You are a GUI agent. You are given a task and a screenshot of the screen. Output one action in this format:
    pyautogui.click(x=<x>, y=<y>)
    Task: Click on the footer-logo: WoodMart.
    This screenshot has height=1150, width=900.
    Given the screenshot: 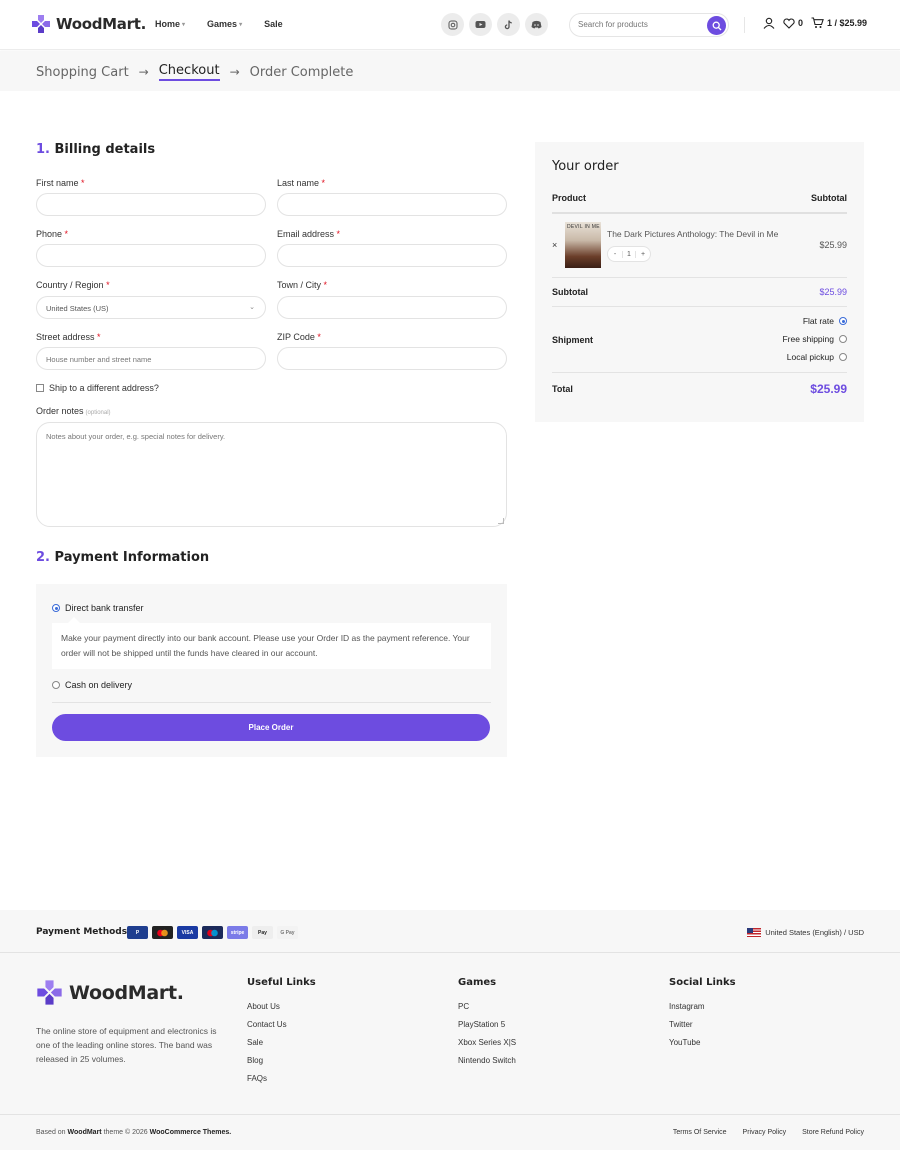 What is the action you would take?
    pyautogui.click(x=110, y=992)
    